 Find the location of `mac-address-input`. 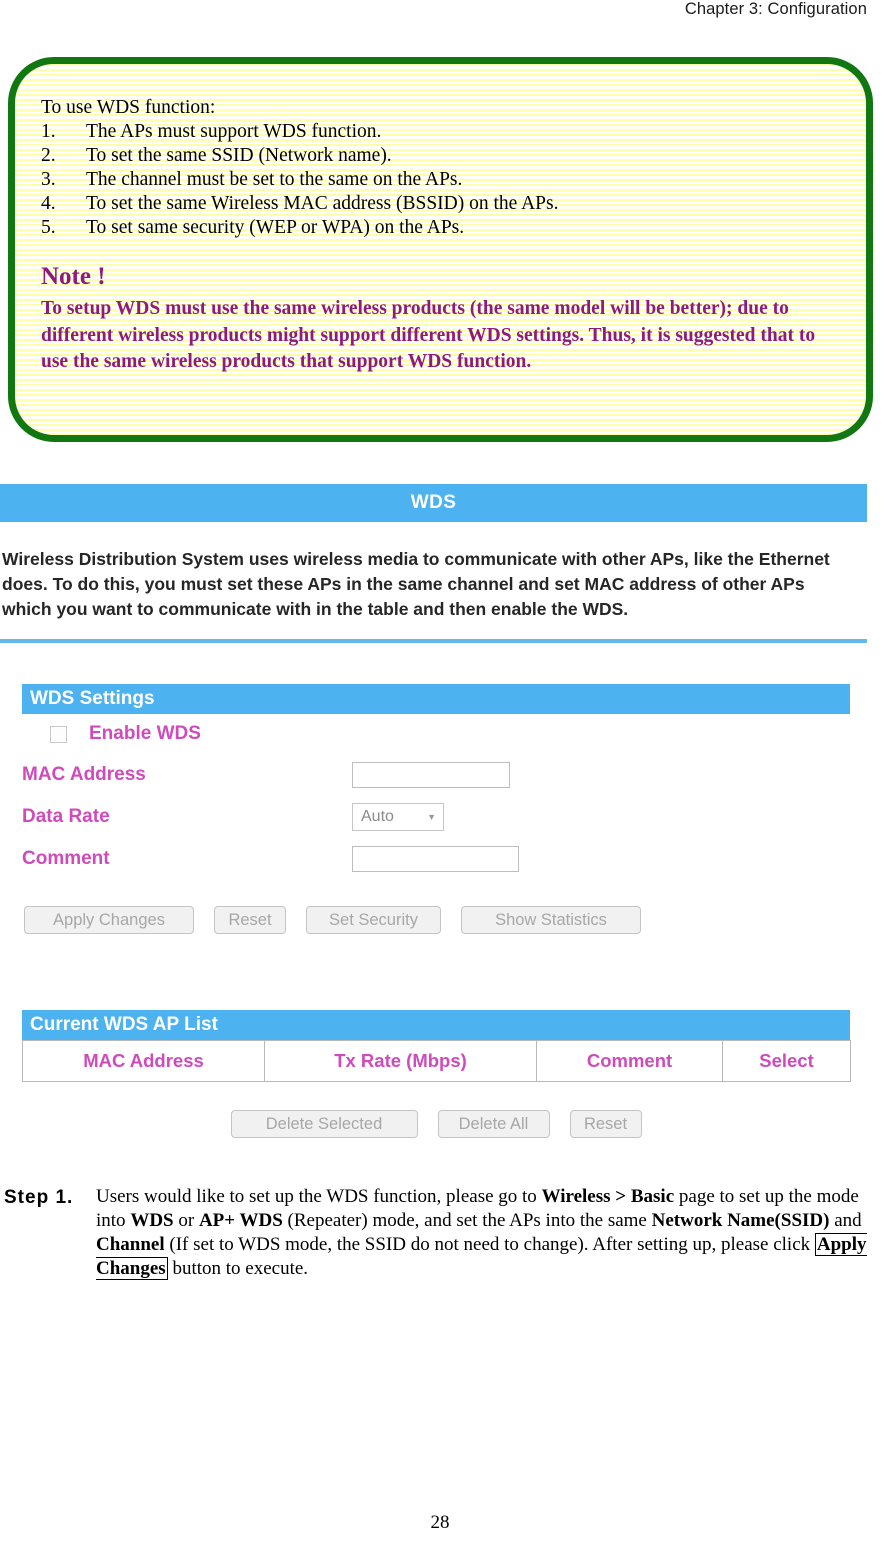

mac-address-input is located at coordinates (431, 775).